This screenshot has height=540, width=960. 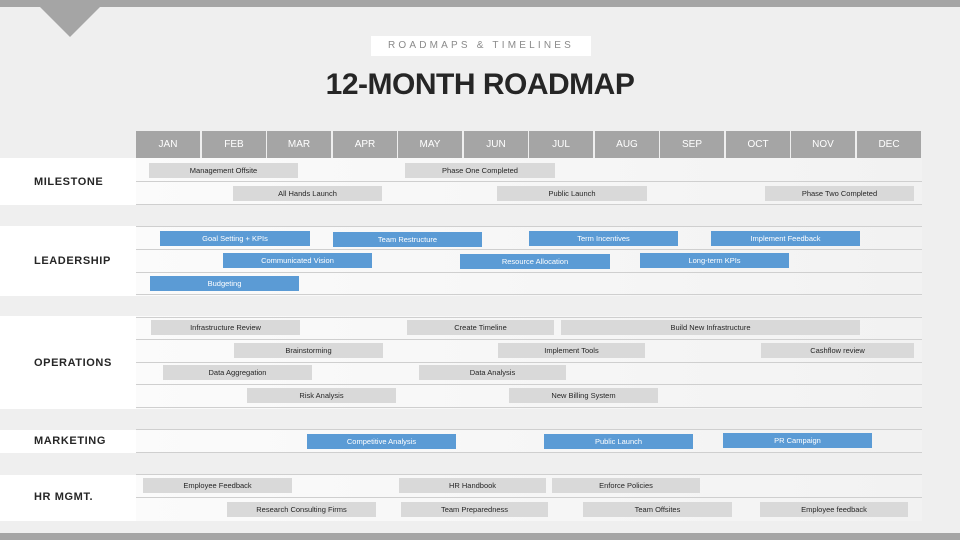 I want to click on section-label: OPERATIONS, so click(x=73, y=363).